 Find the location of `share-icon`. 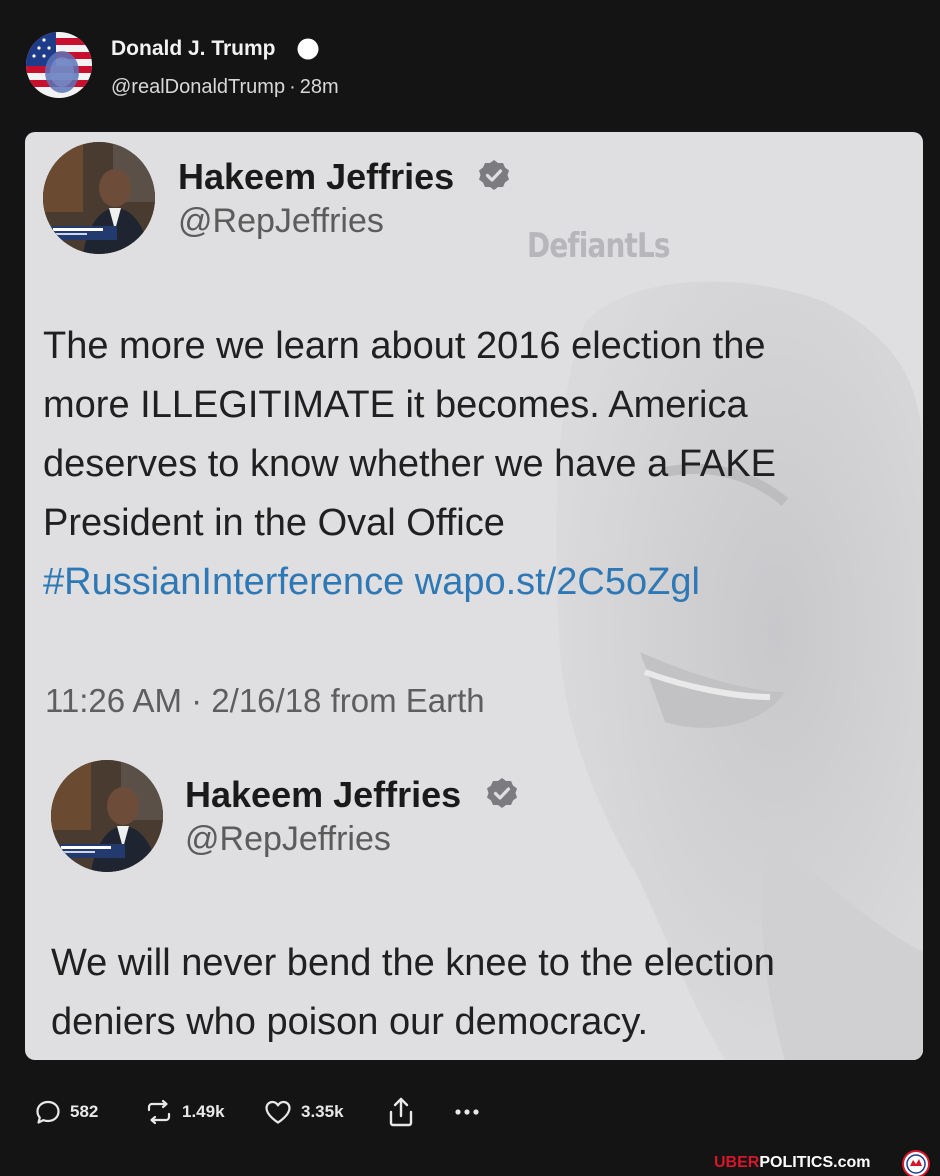

share-icon is located at coordinates (401, 1112).